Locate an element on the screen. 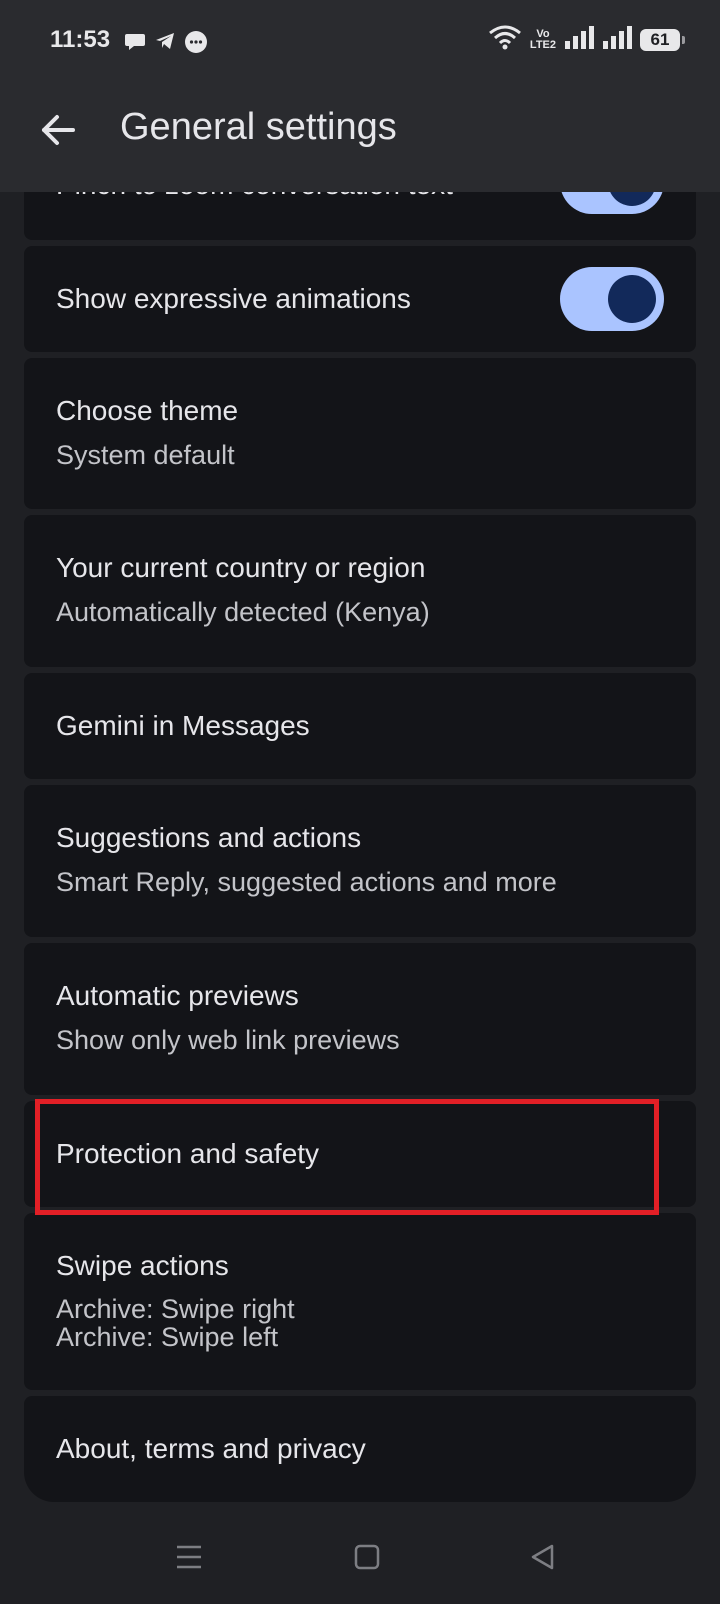 The width and height of the screenshot is (720, 1604). telegram-icon is located at coordinates (165, 44).